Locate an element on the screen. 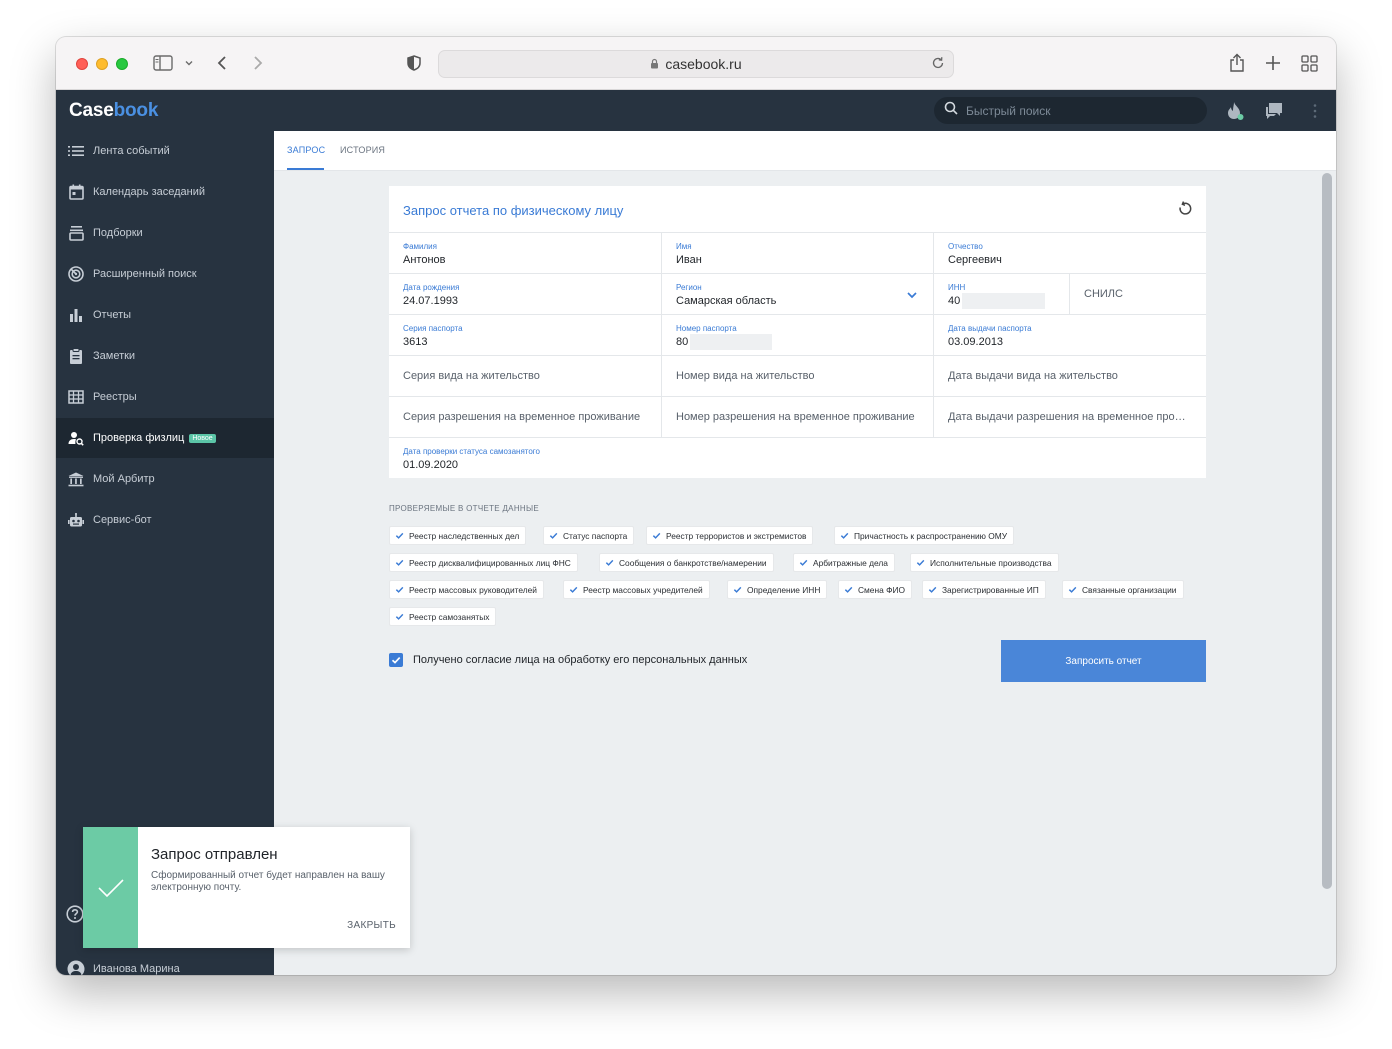  search-icon is located at coordinates (951, 110).